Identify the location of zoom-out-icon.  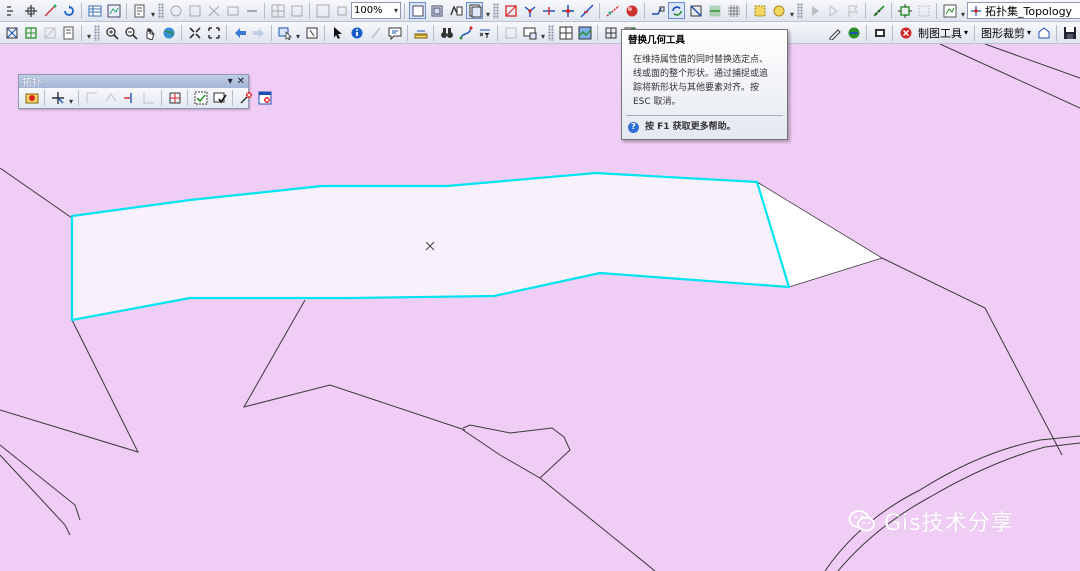
(130, 32).